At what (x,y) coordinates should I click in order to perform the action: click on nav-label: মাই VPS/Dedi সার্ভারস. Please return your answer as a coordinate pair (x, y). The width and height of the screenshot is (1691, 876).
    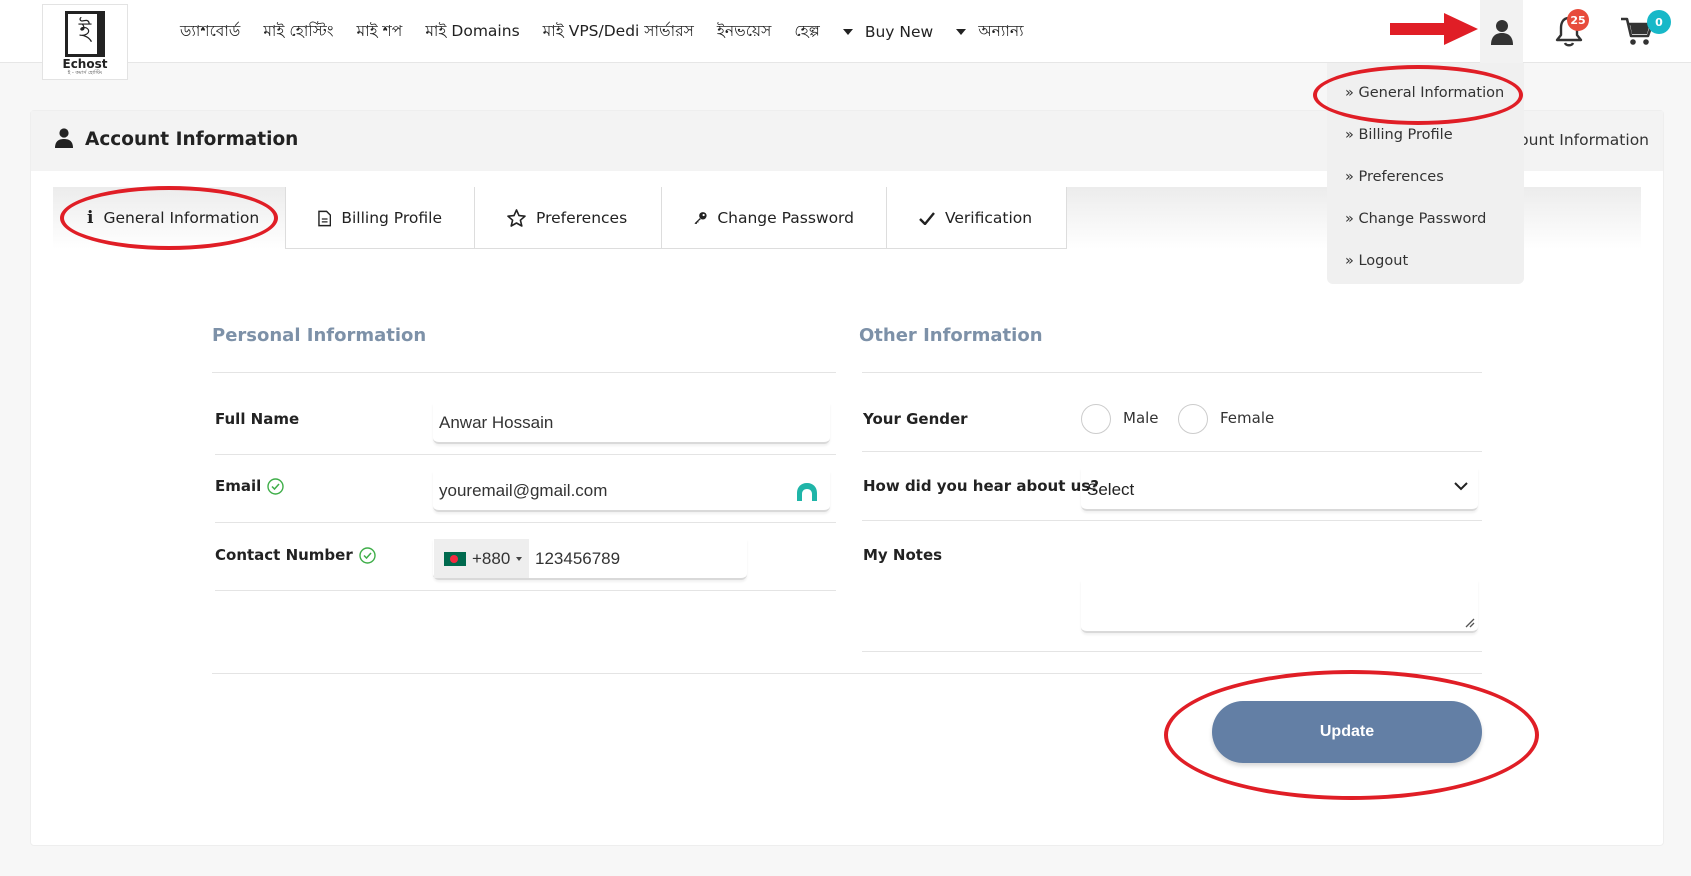
    Looking at the image, I should click on (618, 30).